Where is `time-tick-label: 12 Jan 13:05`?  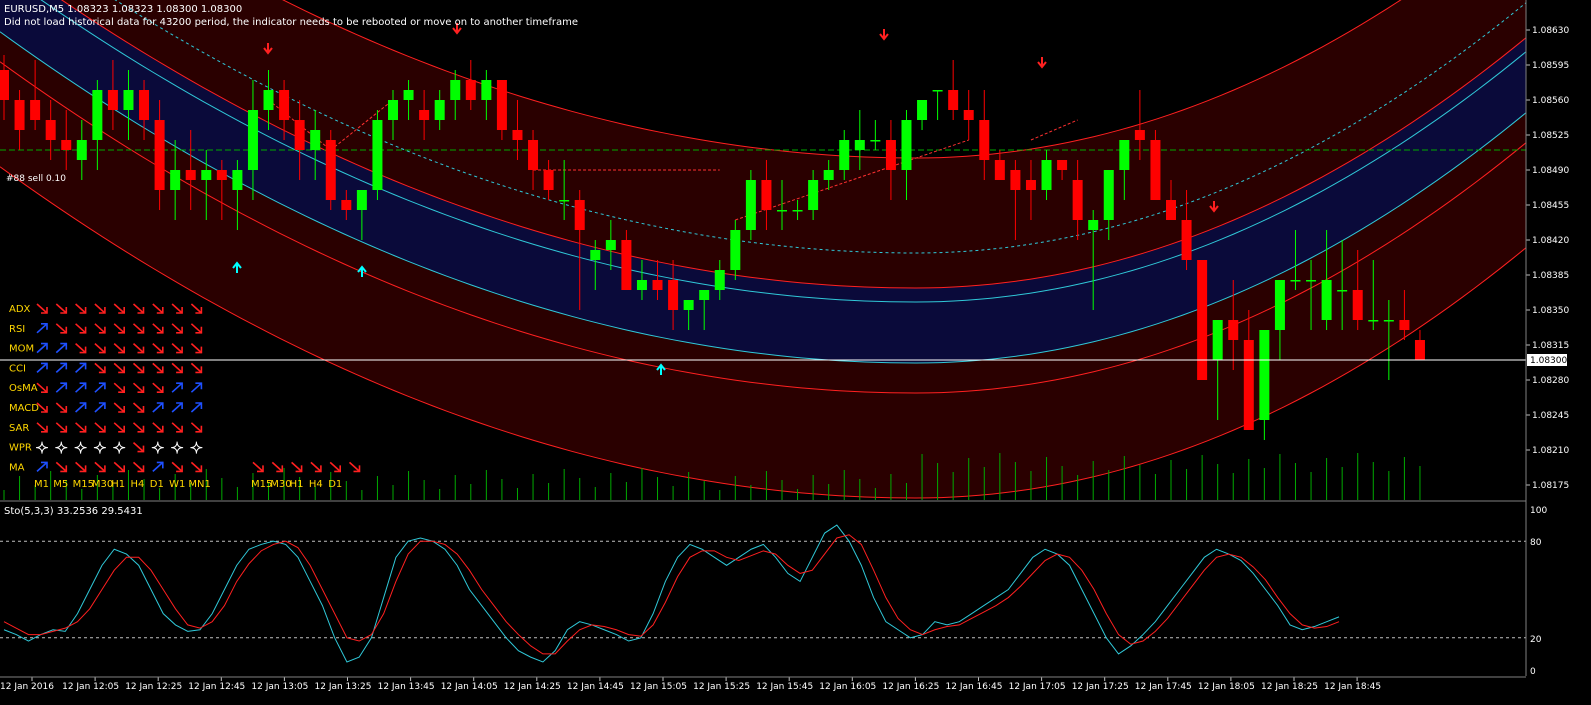
time-tick-label: 12 Jan 13:05 is located at coordinates (279, 687).